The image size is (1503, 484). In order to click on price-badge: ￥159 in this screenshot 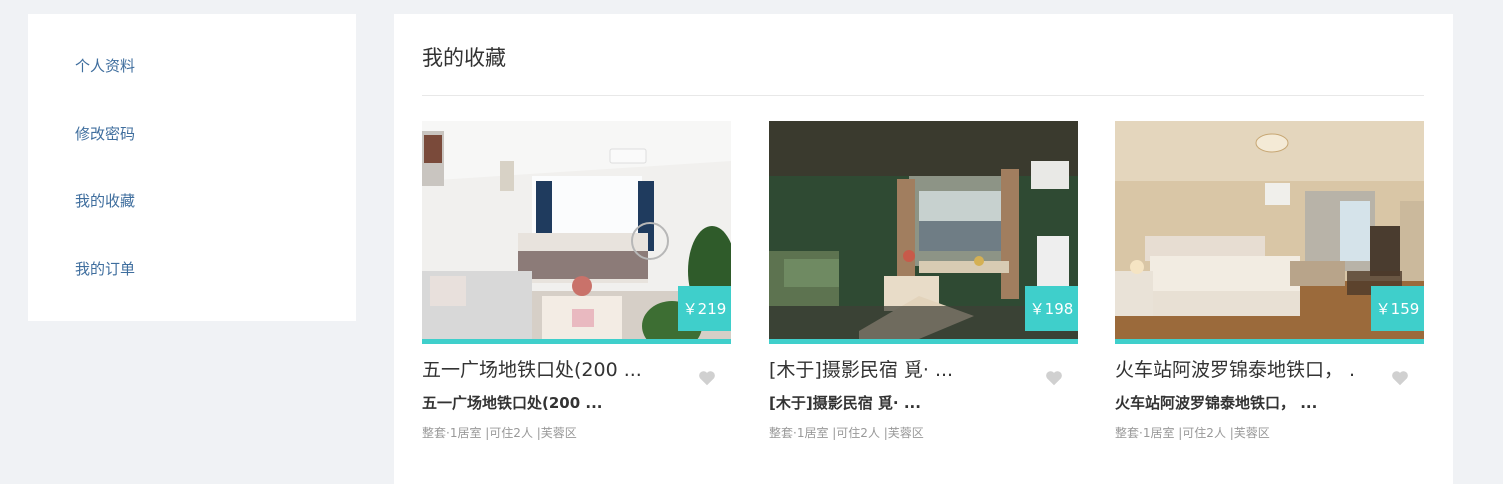, I will do `click(1397, 308)`.